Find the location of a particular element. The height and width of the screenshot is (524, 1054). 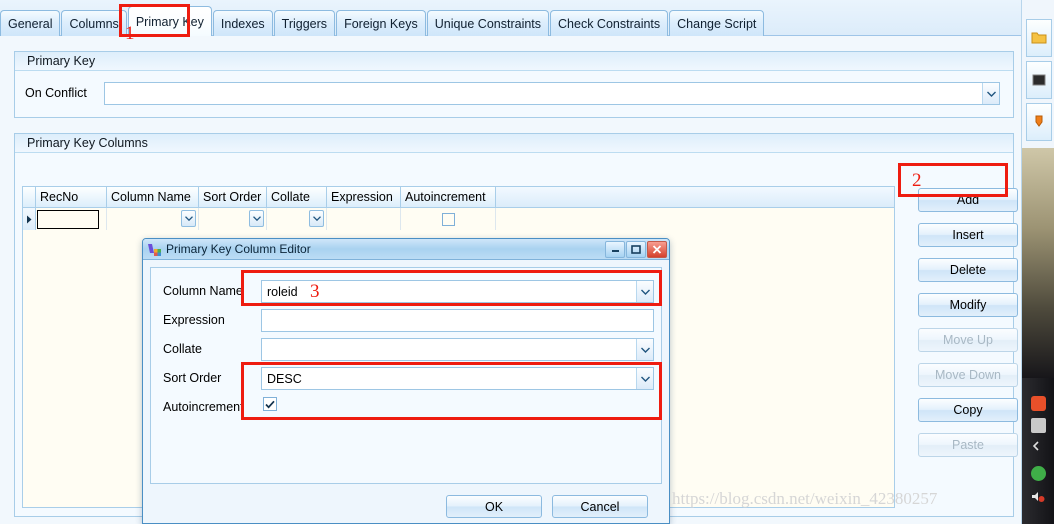

sort-order-value: DESC is located at coordinates (284, 378).